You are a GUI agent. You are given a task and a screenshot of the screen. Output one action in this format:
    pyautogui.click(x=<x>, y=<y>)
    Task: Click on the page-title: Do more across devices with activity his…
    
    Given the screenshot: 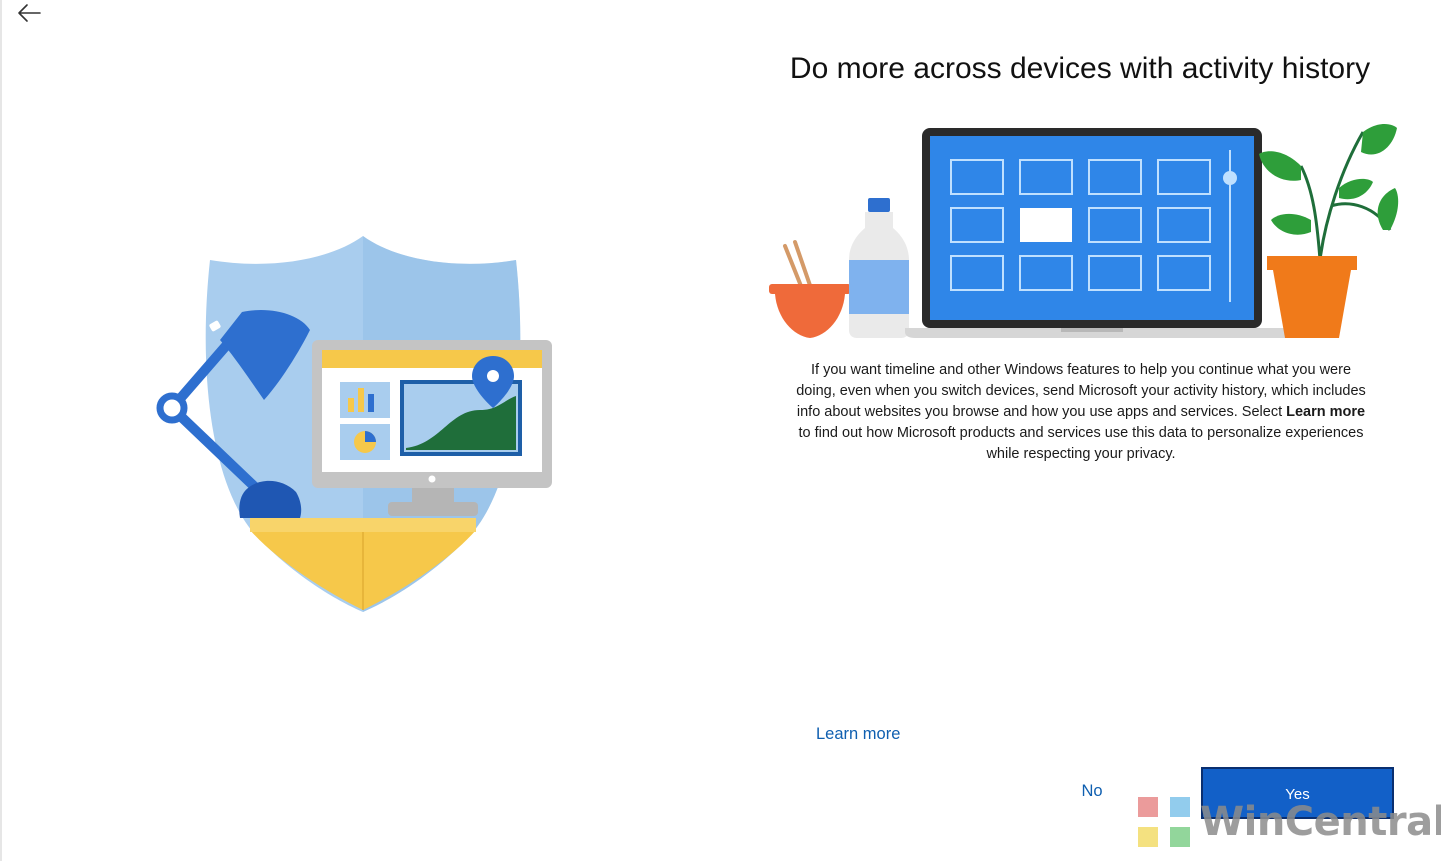 What is the action you would take?
    pyautogui.click(x=1080, y=68)
    